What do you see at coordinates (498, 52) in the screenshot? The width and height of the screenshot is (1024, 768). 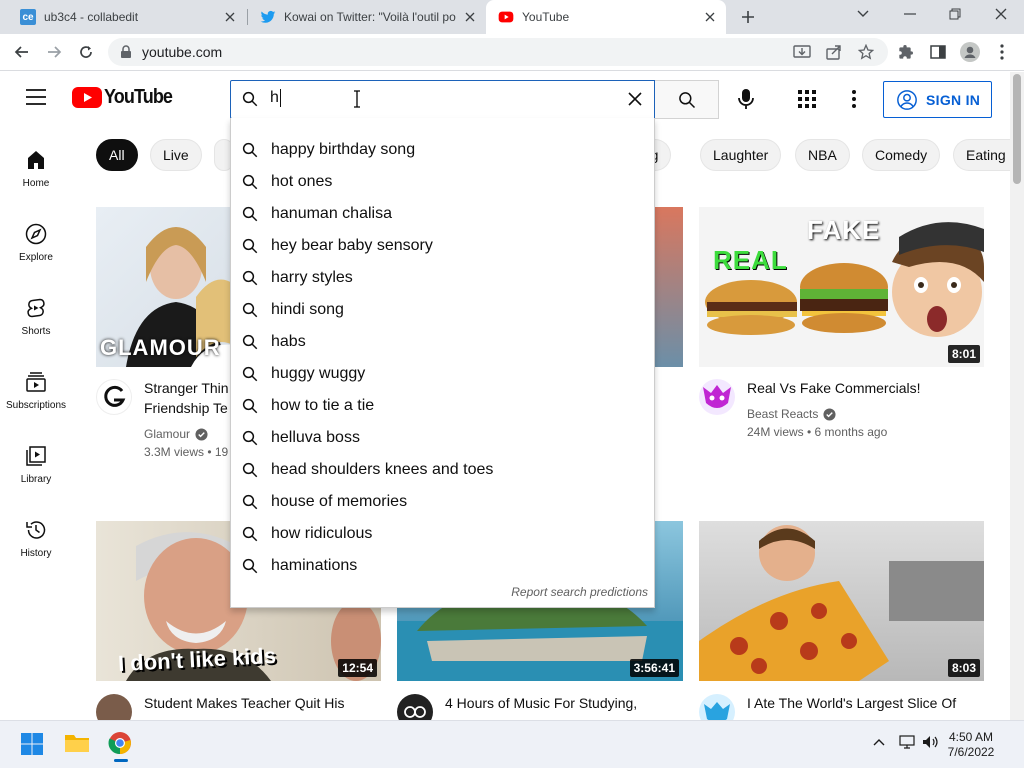 I see `address-bar` at bounding box center [498, 52].